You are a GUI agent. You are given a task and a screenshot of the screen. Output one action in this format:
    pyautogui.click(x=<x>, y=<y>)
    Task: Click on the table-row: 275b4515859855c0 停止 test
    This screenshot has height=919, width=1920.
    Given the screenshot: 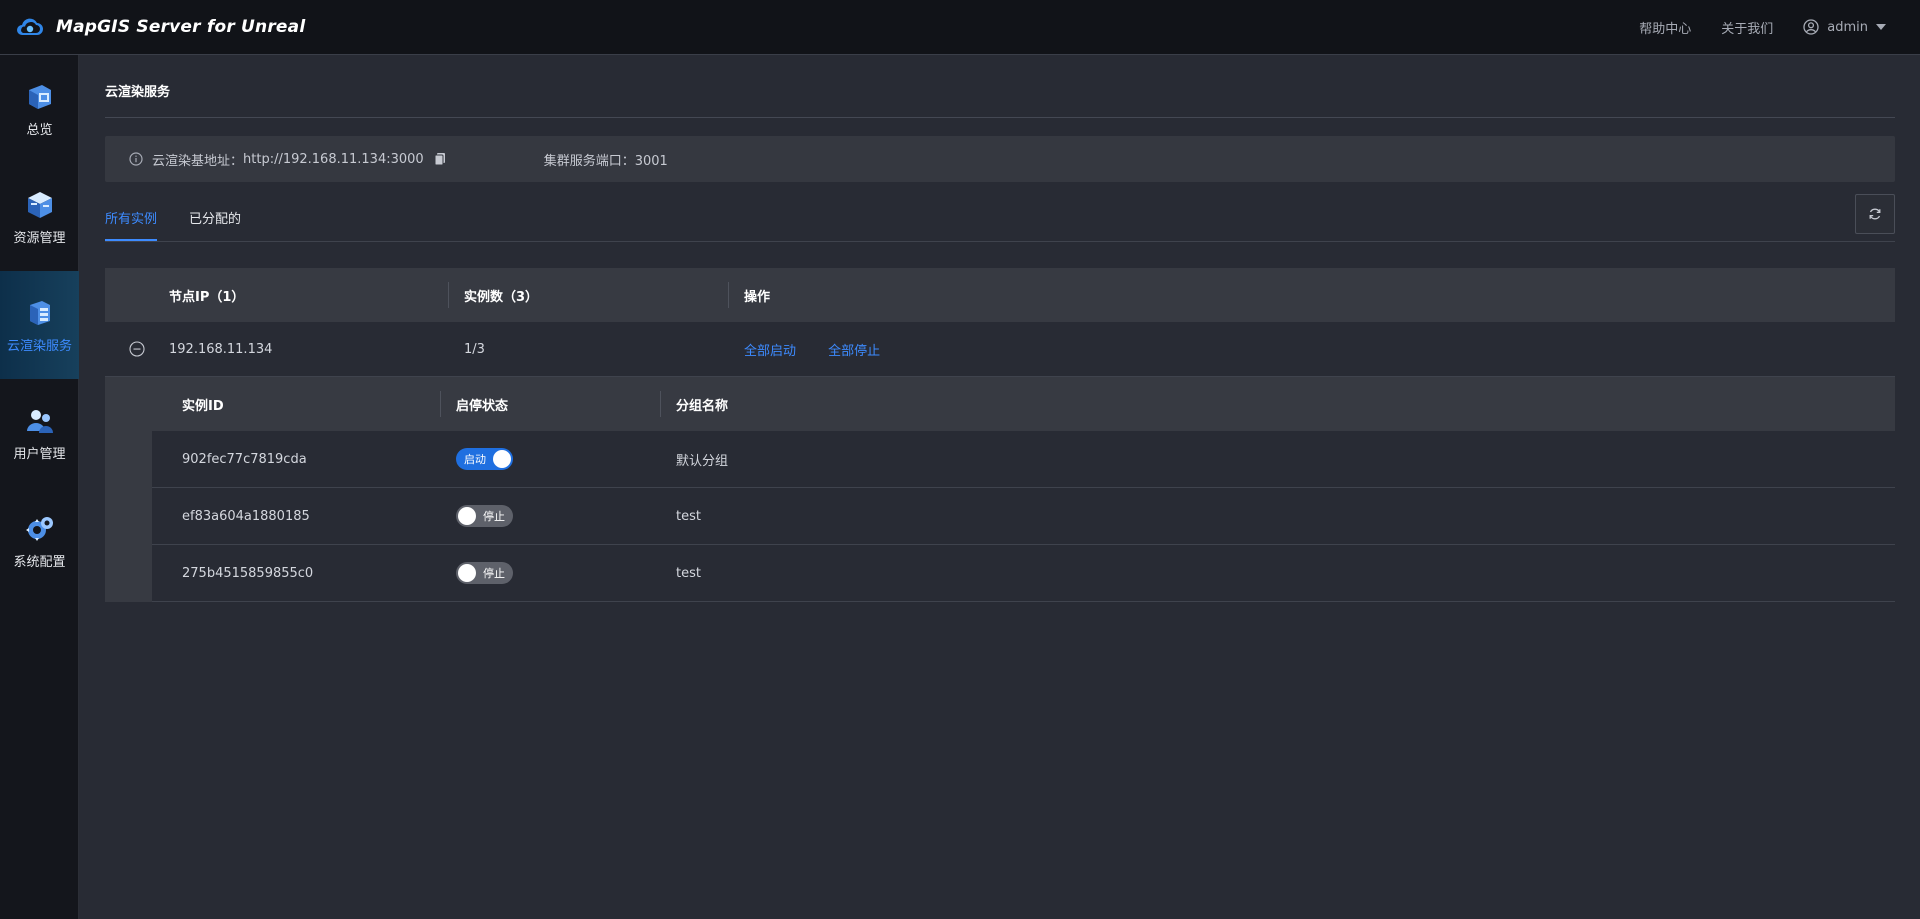 What is the action you would take?
    pyautogui.click(x=1023, y=573)
    